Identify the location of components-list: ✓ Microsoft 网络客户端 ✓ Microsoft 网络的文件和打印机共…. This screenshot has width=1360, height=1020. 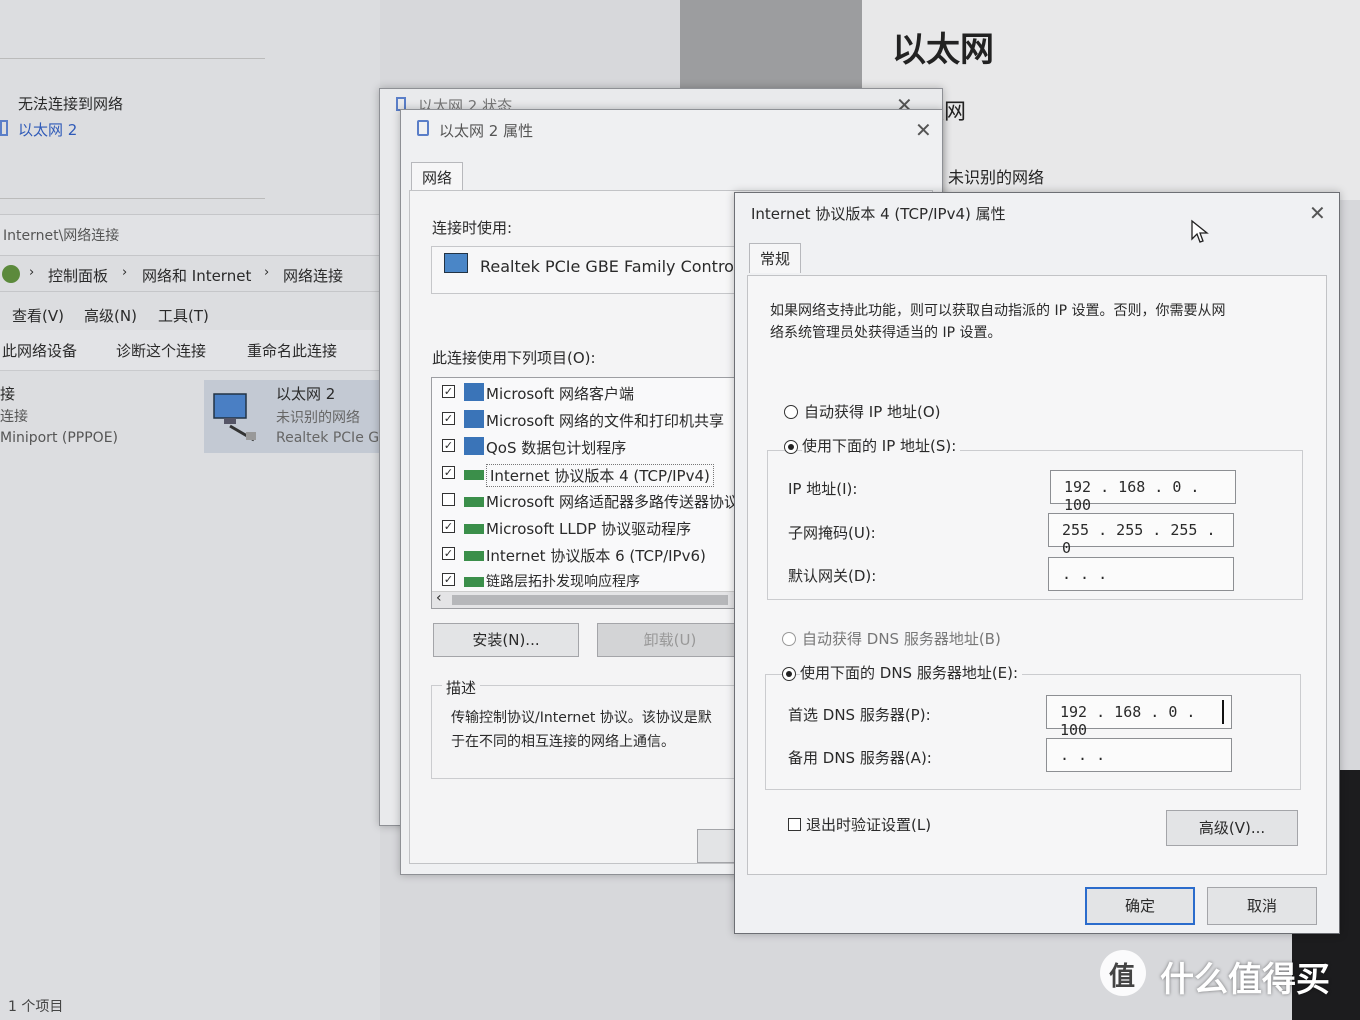
(585, 493).